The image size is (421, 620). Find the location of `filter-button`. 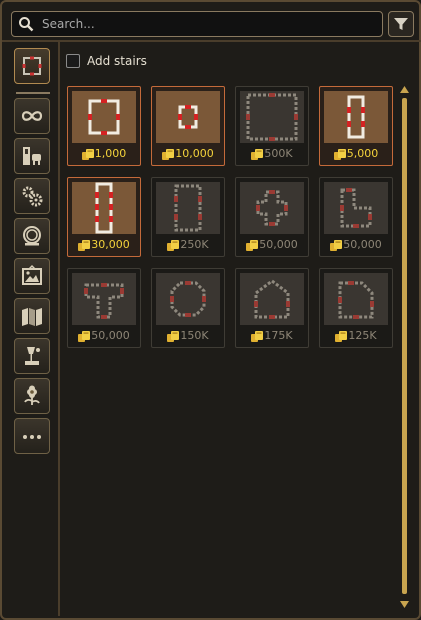

filter-button is located at coordinates (401, 24).